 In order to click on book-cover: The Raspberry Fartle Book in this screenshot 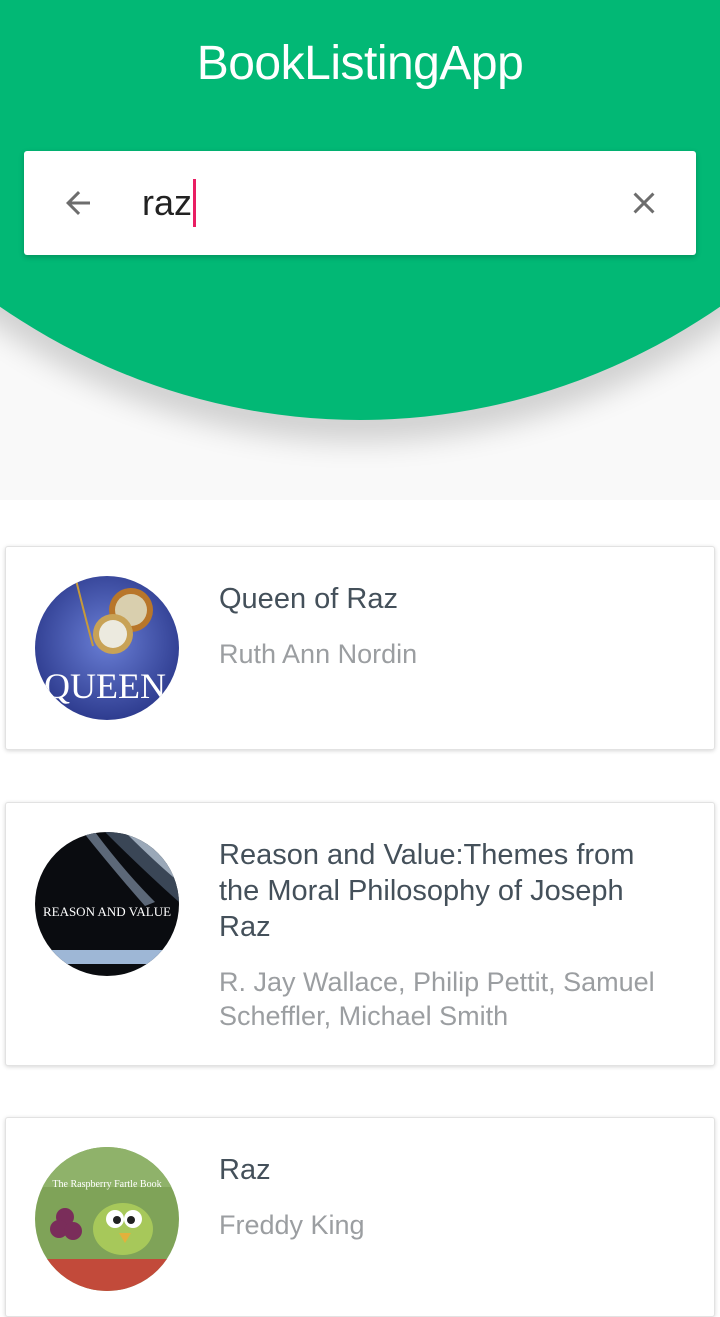, I will do `click(107, 1219)`.